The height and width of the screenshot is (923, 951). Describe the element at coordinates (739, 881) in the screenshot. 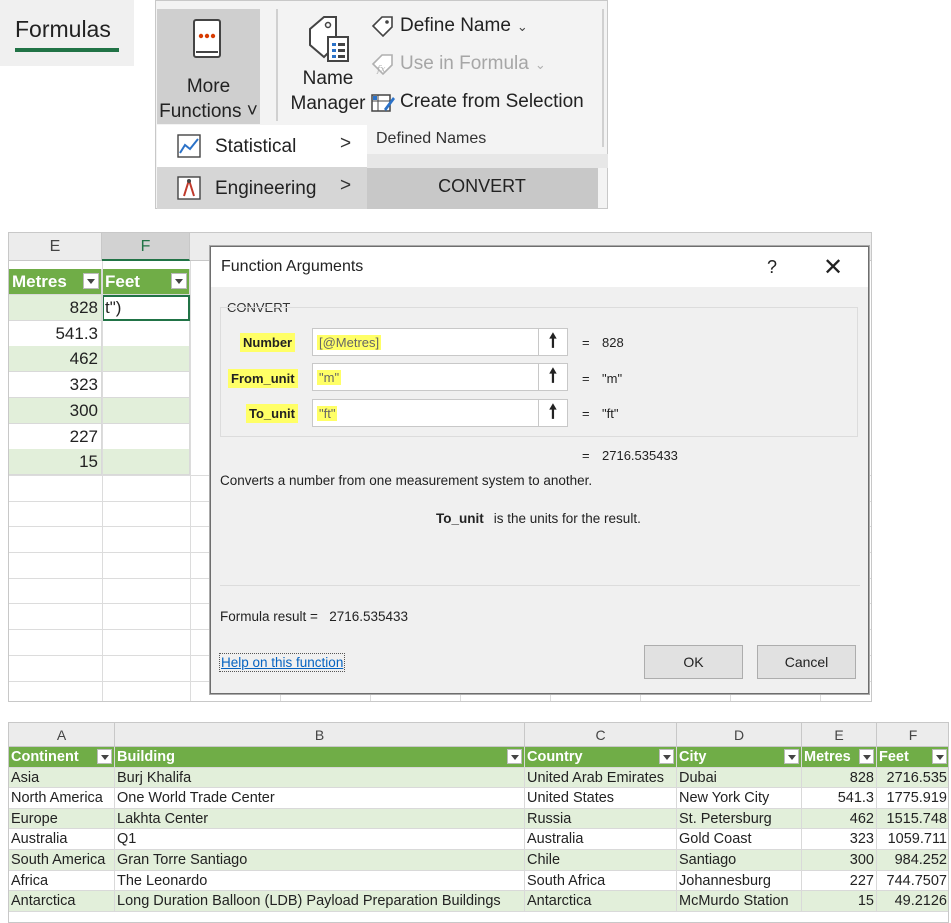

I see `table-cell: Johannesburg` at that location.